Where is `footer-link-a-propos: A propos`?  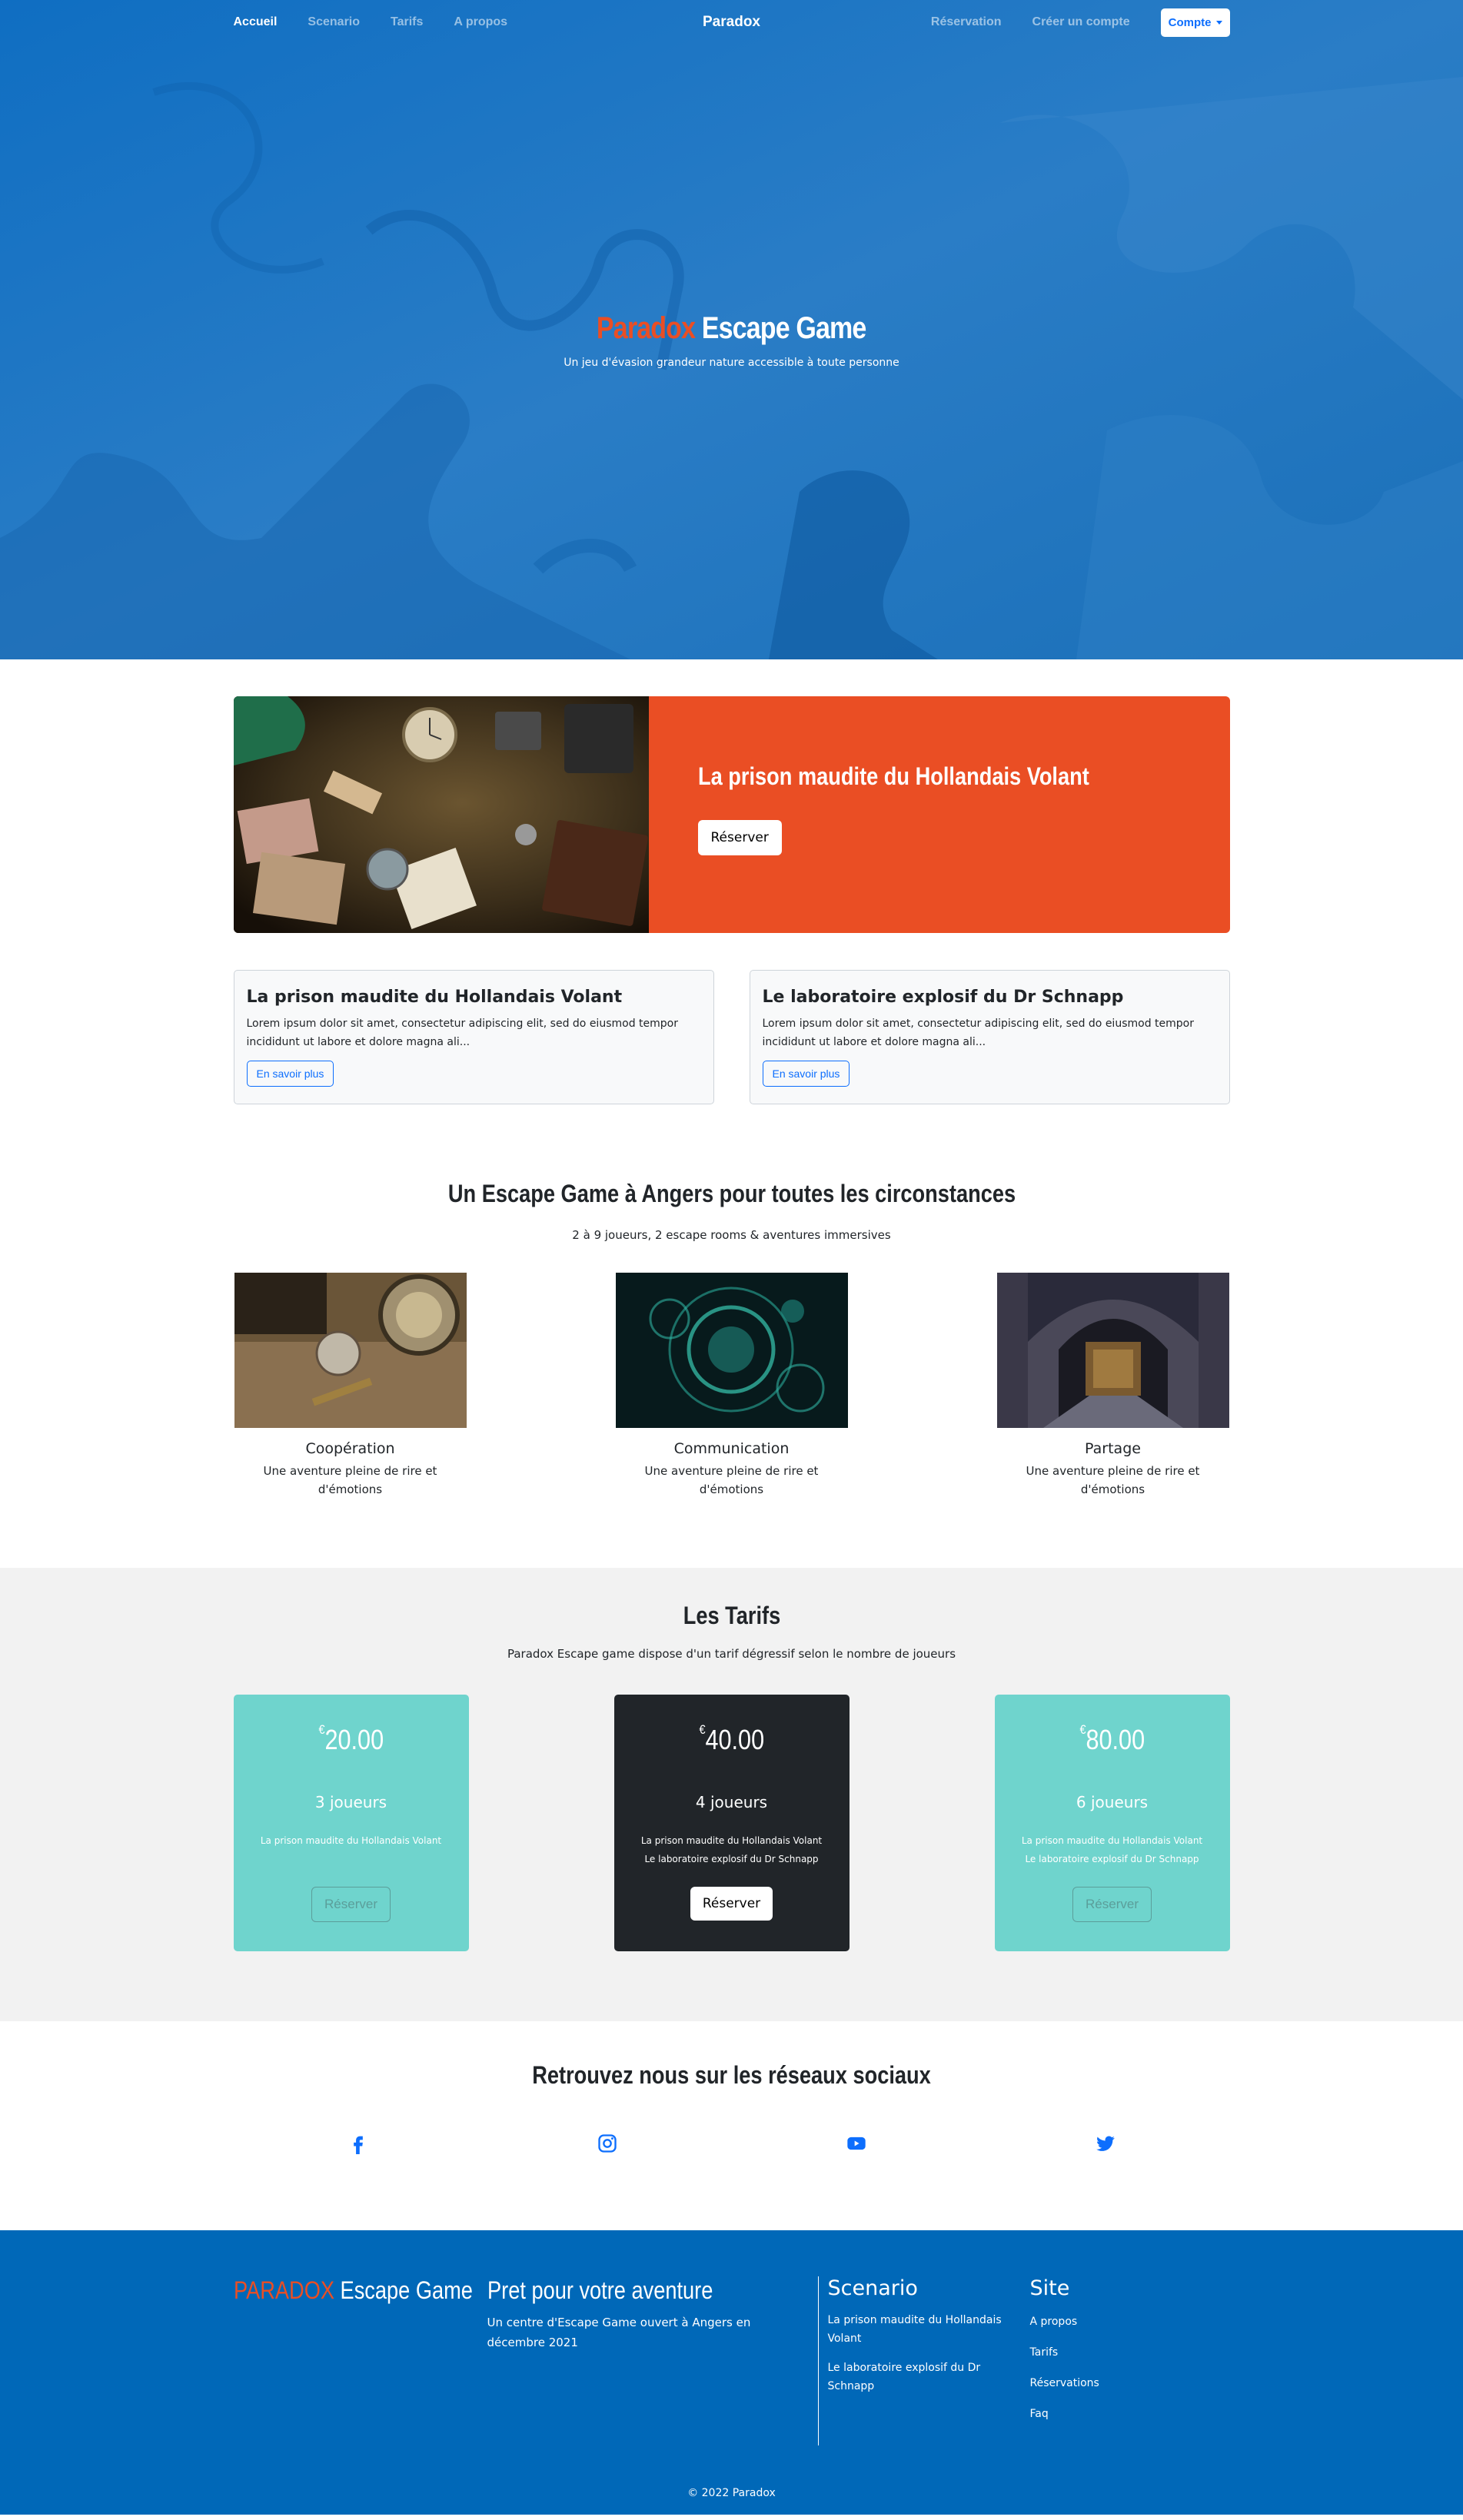
footer-link-a-propos: A propos is located at coordinates (1107, 2321).